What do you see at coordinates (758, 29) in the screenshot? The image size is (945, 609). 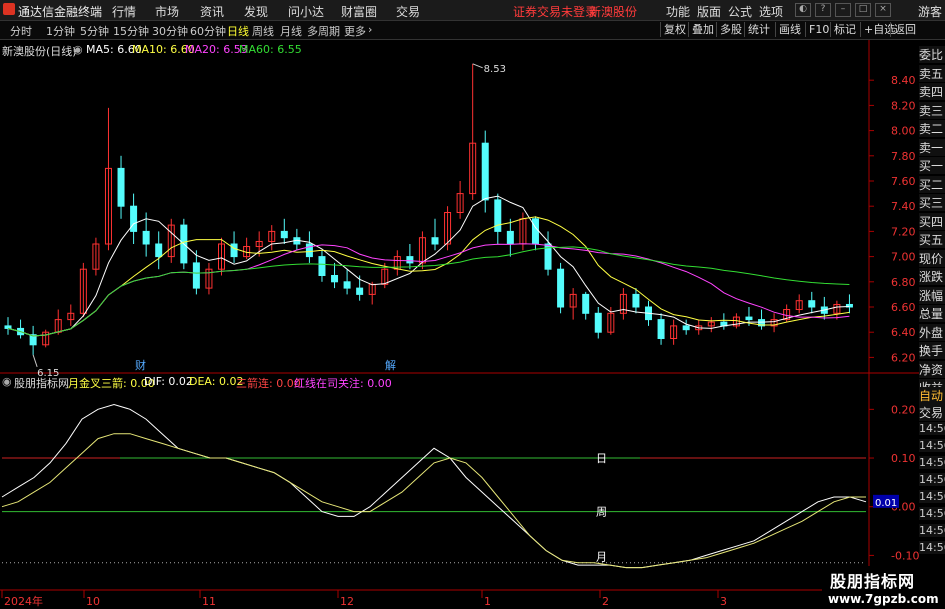 I see `tool-stats: 统计` at bounding box center [758, 29].